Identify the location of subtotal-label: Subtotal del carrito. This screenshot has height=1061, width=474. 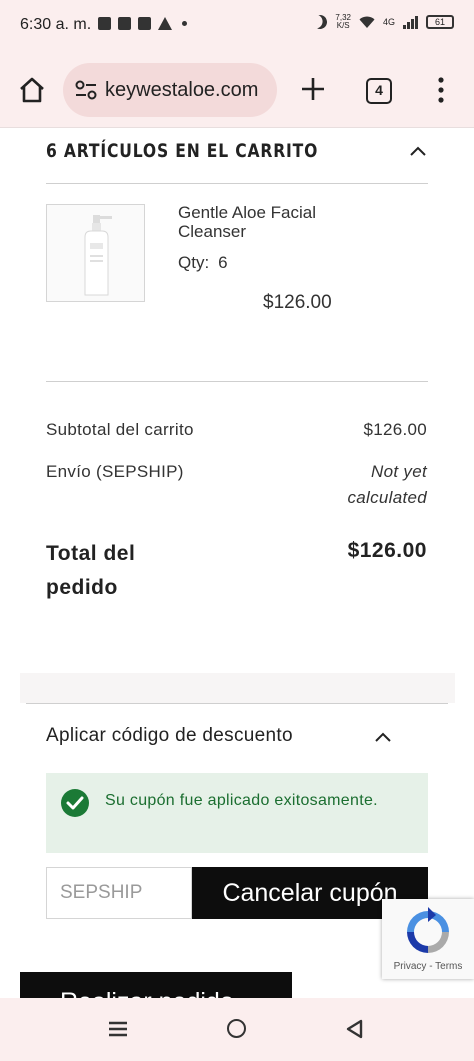
(120, 429).